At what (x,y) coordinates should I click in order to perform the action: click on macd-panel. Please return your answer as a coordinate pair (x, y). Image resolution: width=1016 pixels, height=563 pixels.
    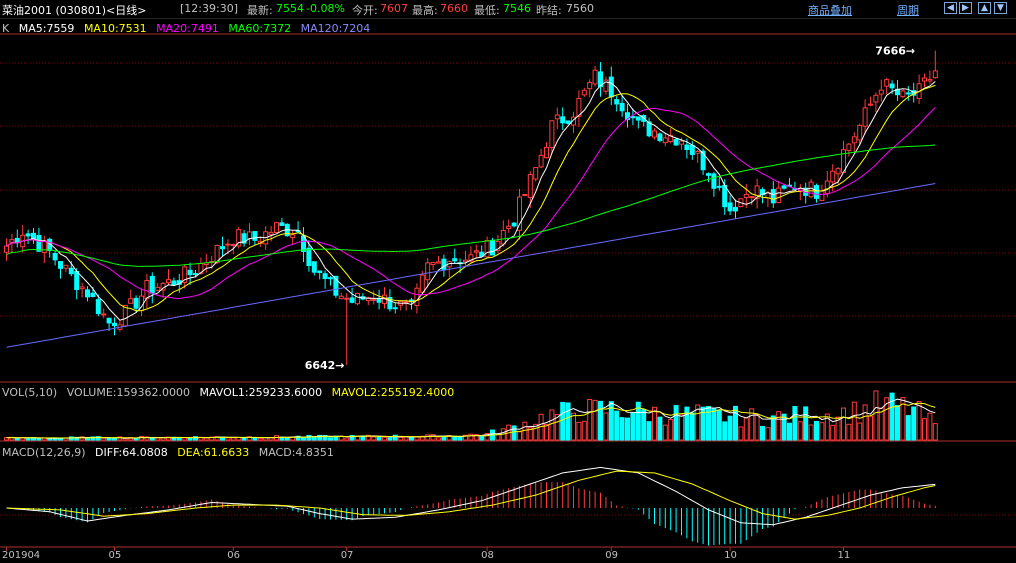
    Looking at the image, I should click on (471, 506).